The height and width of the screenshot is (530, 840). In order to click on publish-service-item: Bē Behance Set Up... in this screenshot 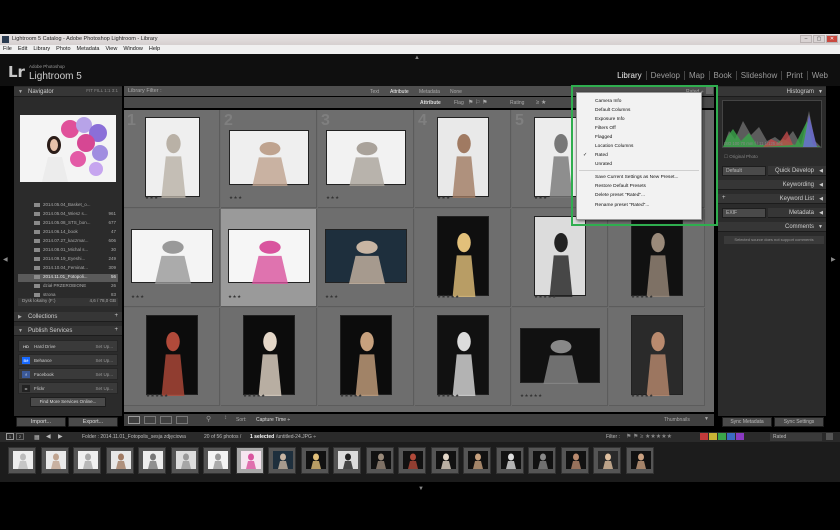, I will do `click(68, 360)`.